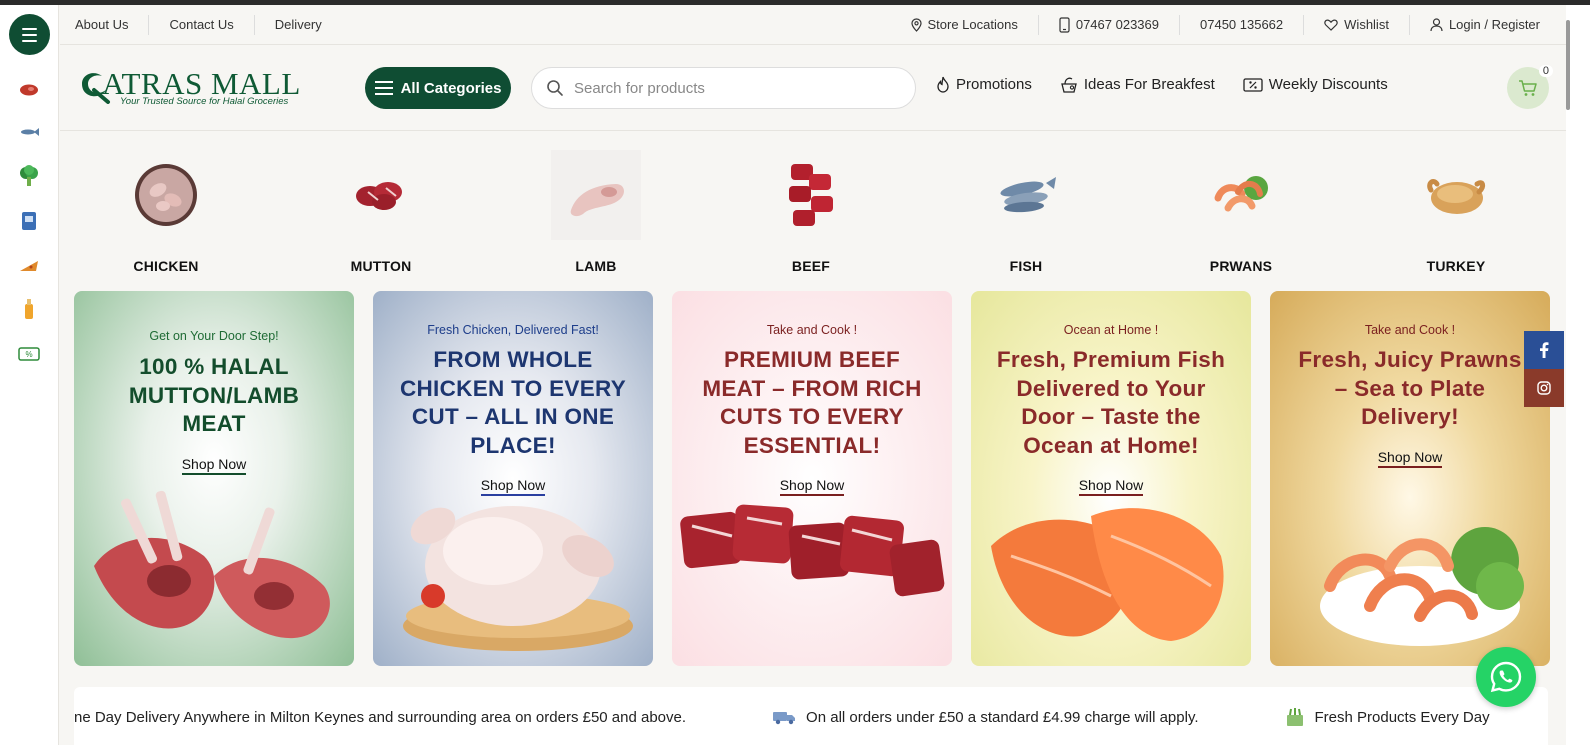 The width and height of the screenshot is (1590, 745). What do you see at coordinates (1241, 266) in the screenshot?
I see `category-label: PRWANS` at bounding box center [1241, 266].